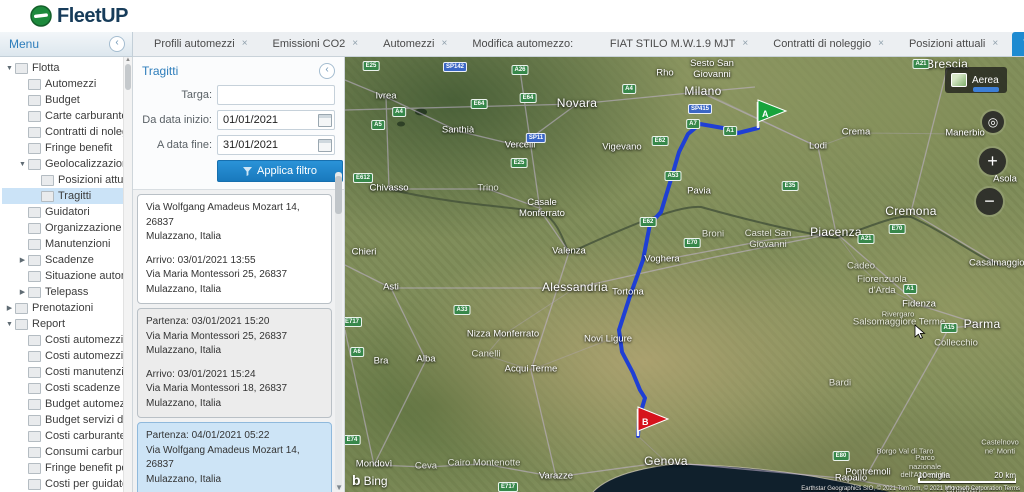 This screenshot has width=1024, height=492. I want to click on sidebar-item-budget: Budget, so click(63, 100).